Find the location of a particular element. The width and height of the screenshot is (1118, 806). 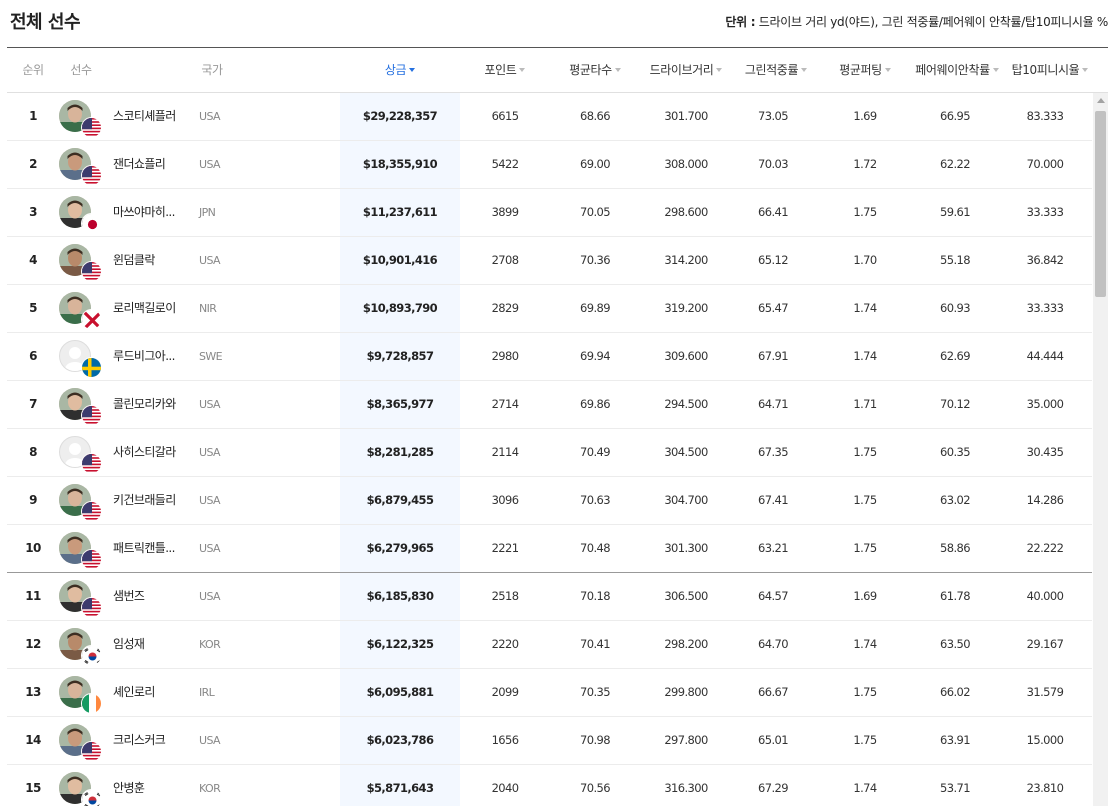

drive-distance-cell: 316.300 is located at coordinates (686, 788).